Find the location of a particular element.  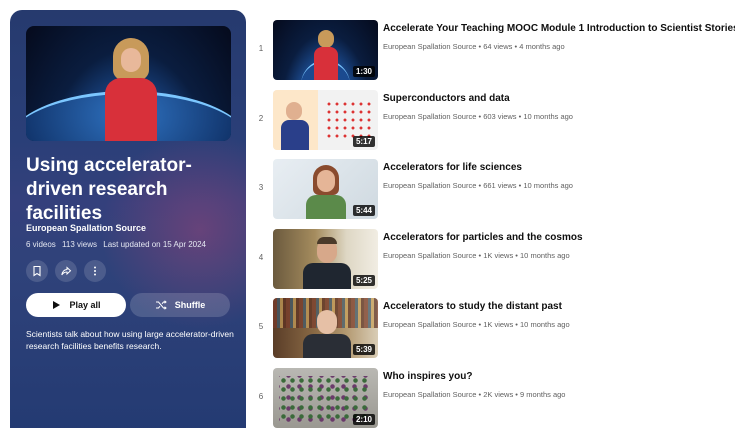

video-duration: 1:30 is located at coordinates (363, 71).